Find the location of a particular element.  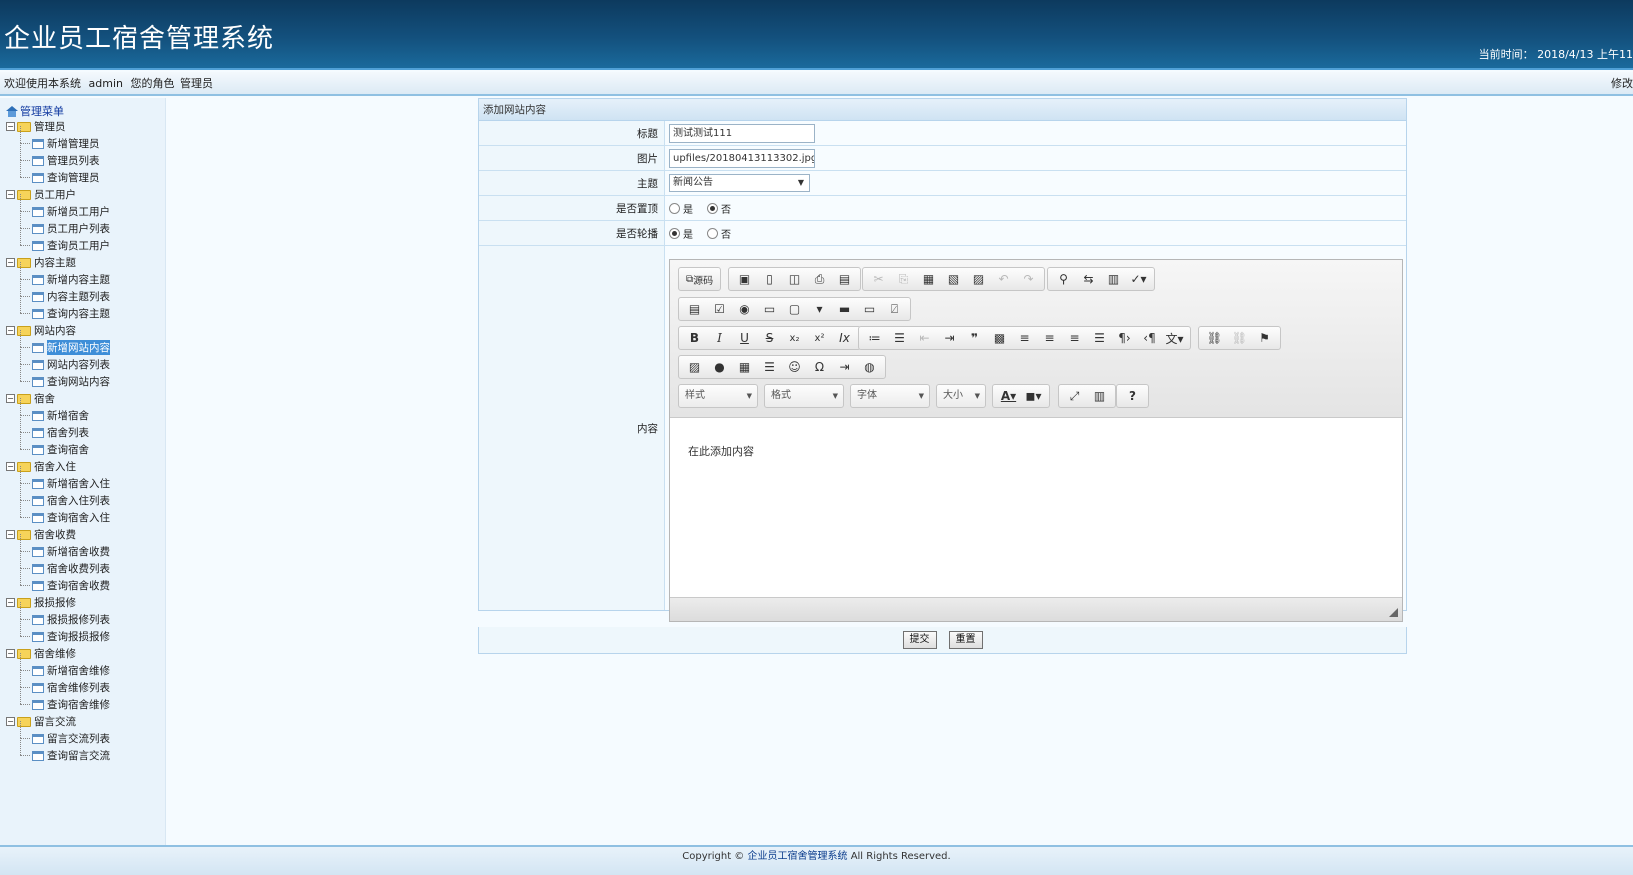

flash-icon: ● is located at coordinates (719, 367).